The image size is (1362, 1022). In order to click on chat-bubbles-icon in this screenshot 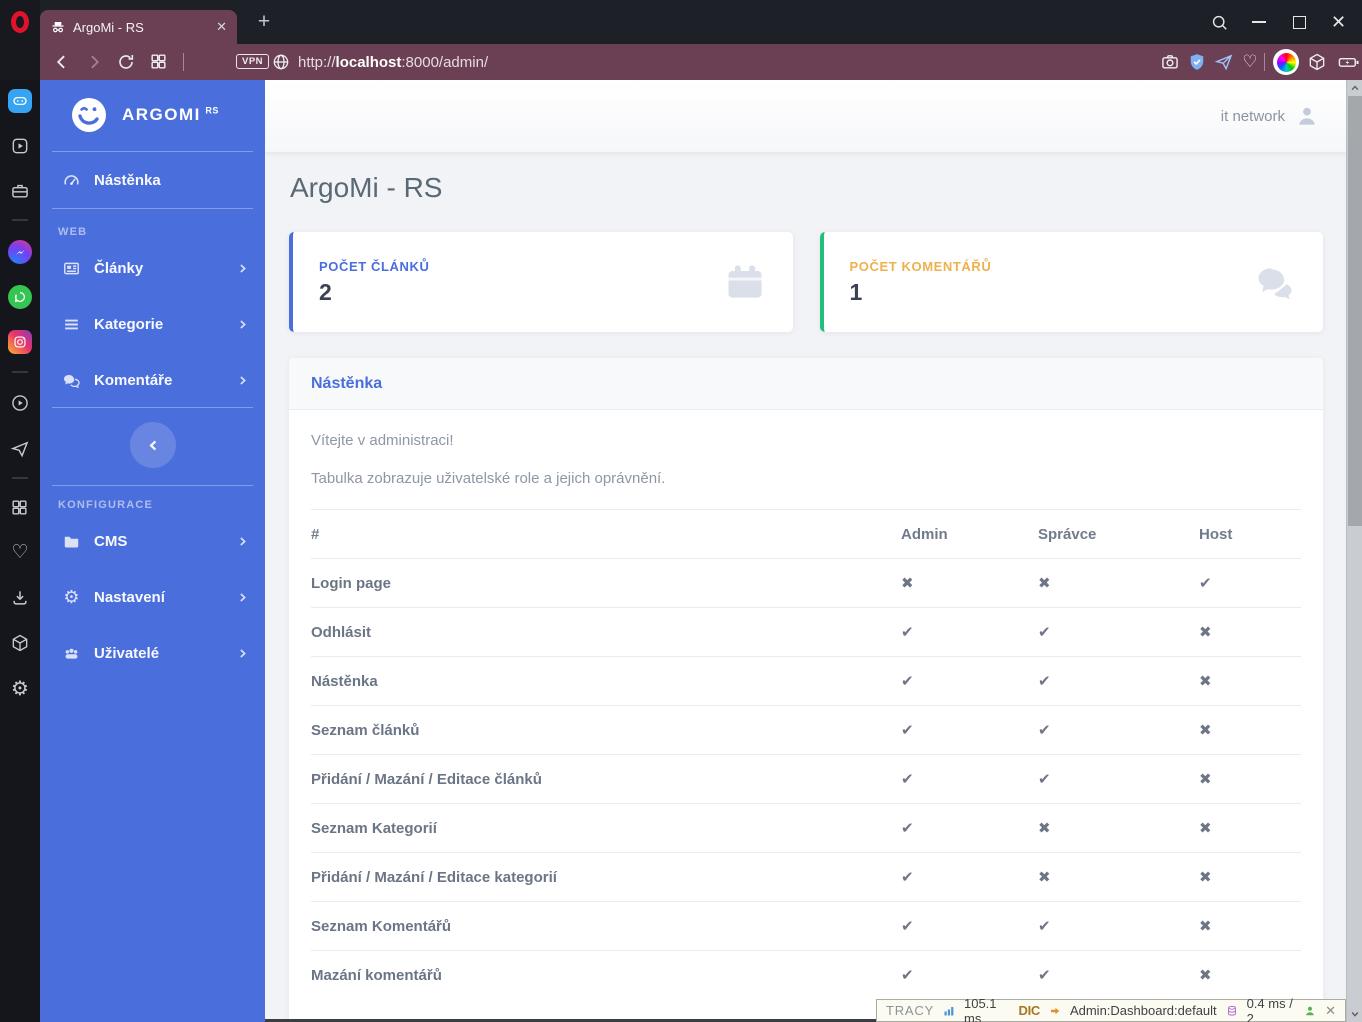, I will do `click(1275, 284)`.